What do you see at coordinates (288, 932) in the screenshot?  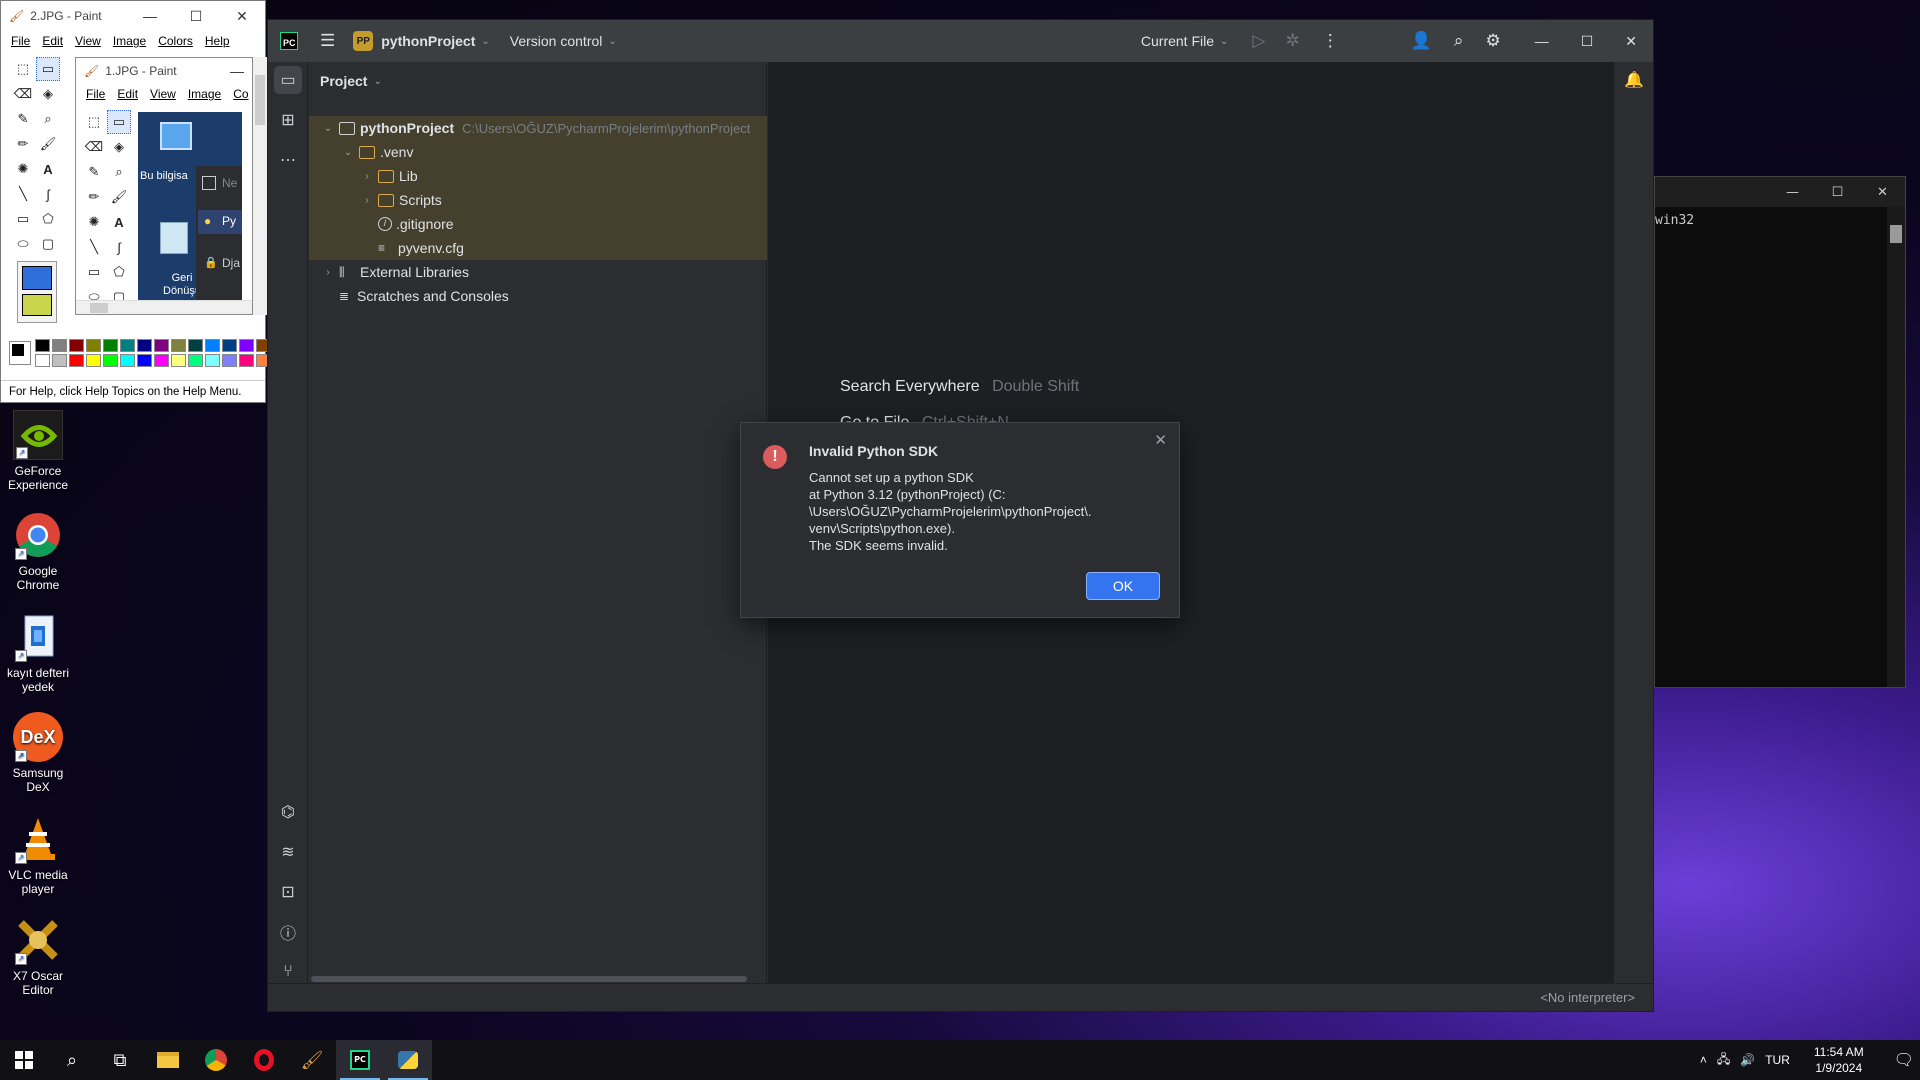 I see `problems-icon: ⓘ` at bounding box center [288, 932].